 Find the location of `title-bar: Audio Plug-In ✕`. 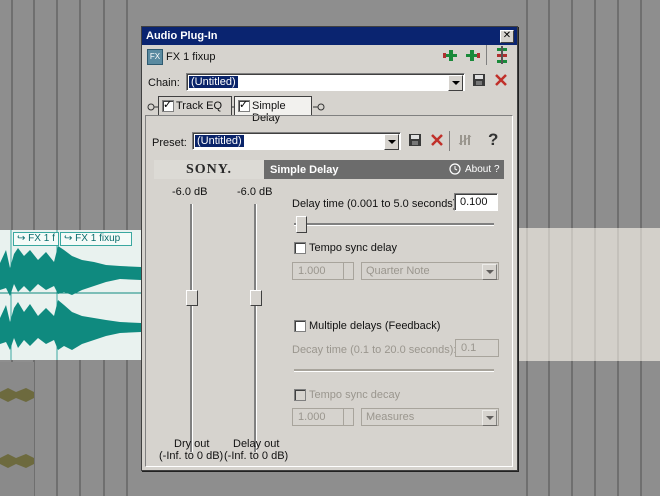

title-bar: Audio Plug-In ✕ is located at coordinates (329, 36).